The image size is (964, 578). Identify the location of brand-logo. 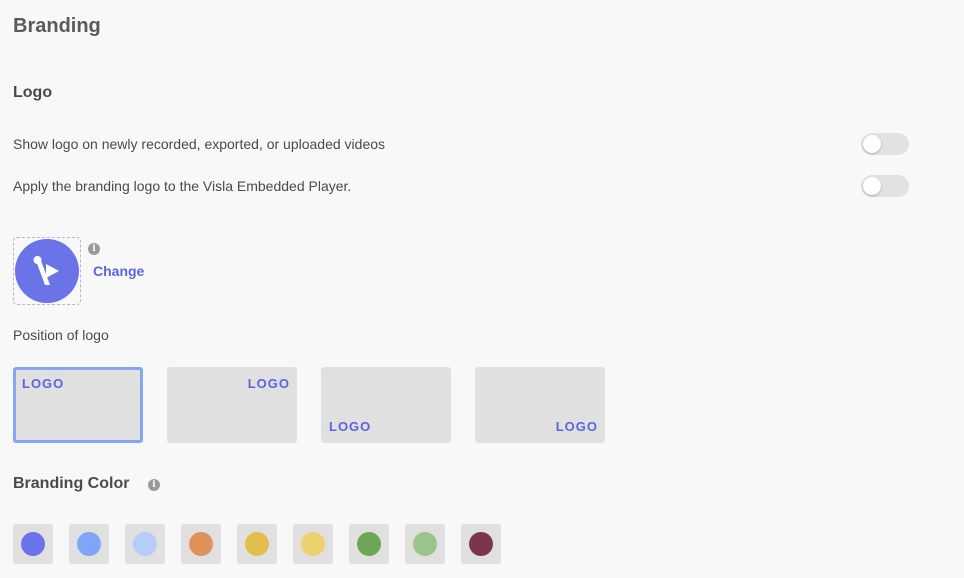
(47, 271).